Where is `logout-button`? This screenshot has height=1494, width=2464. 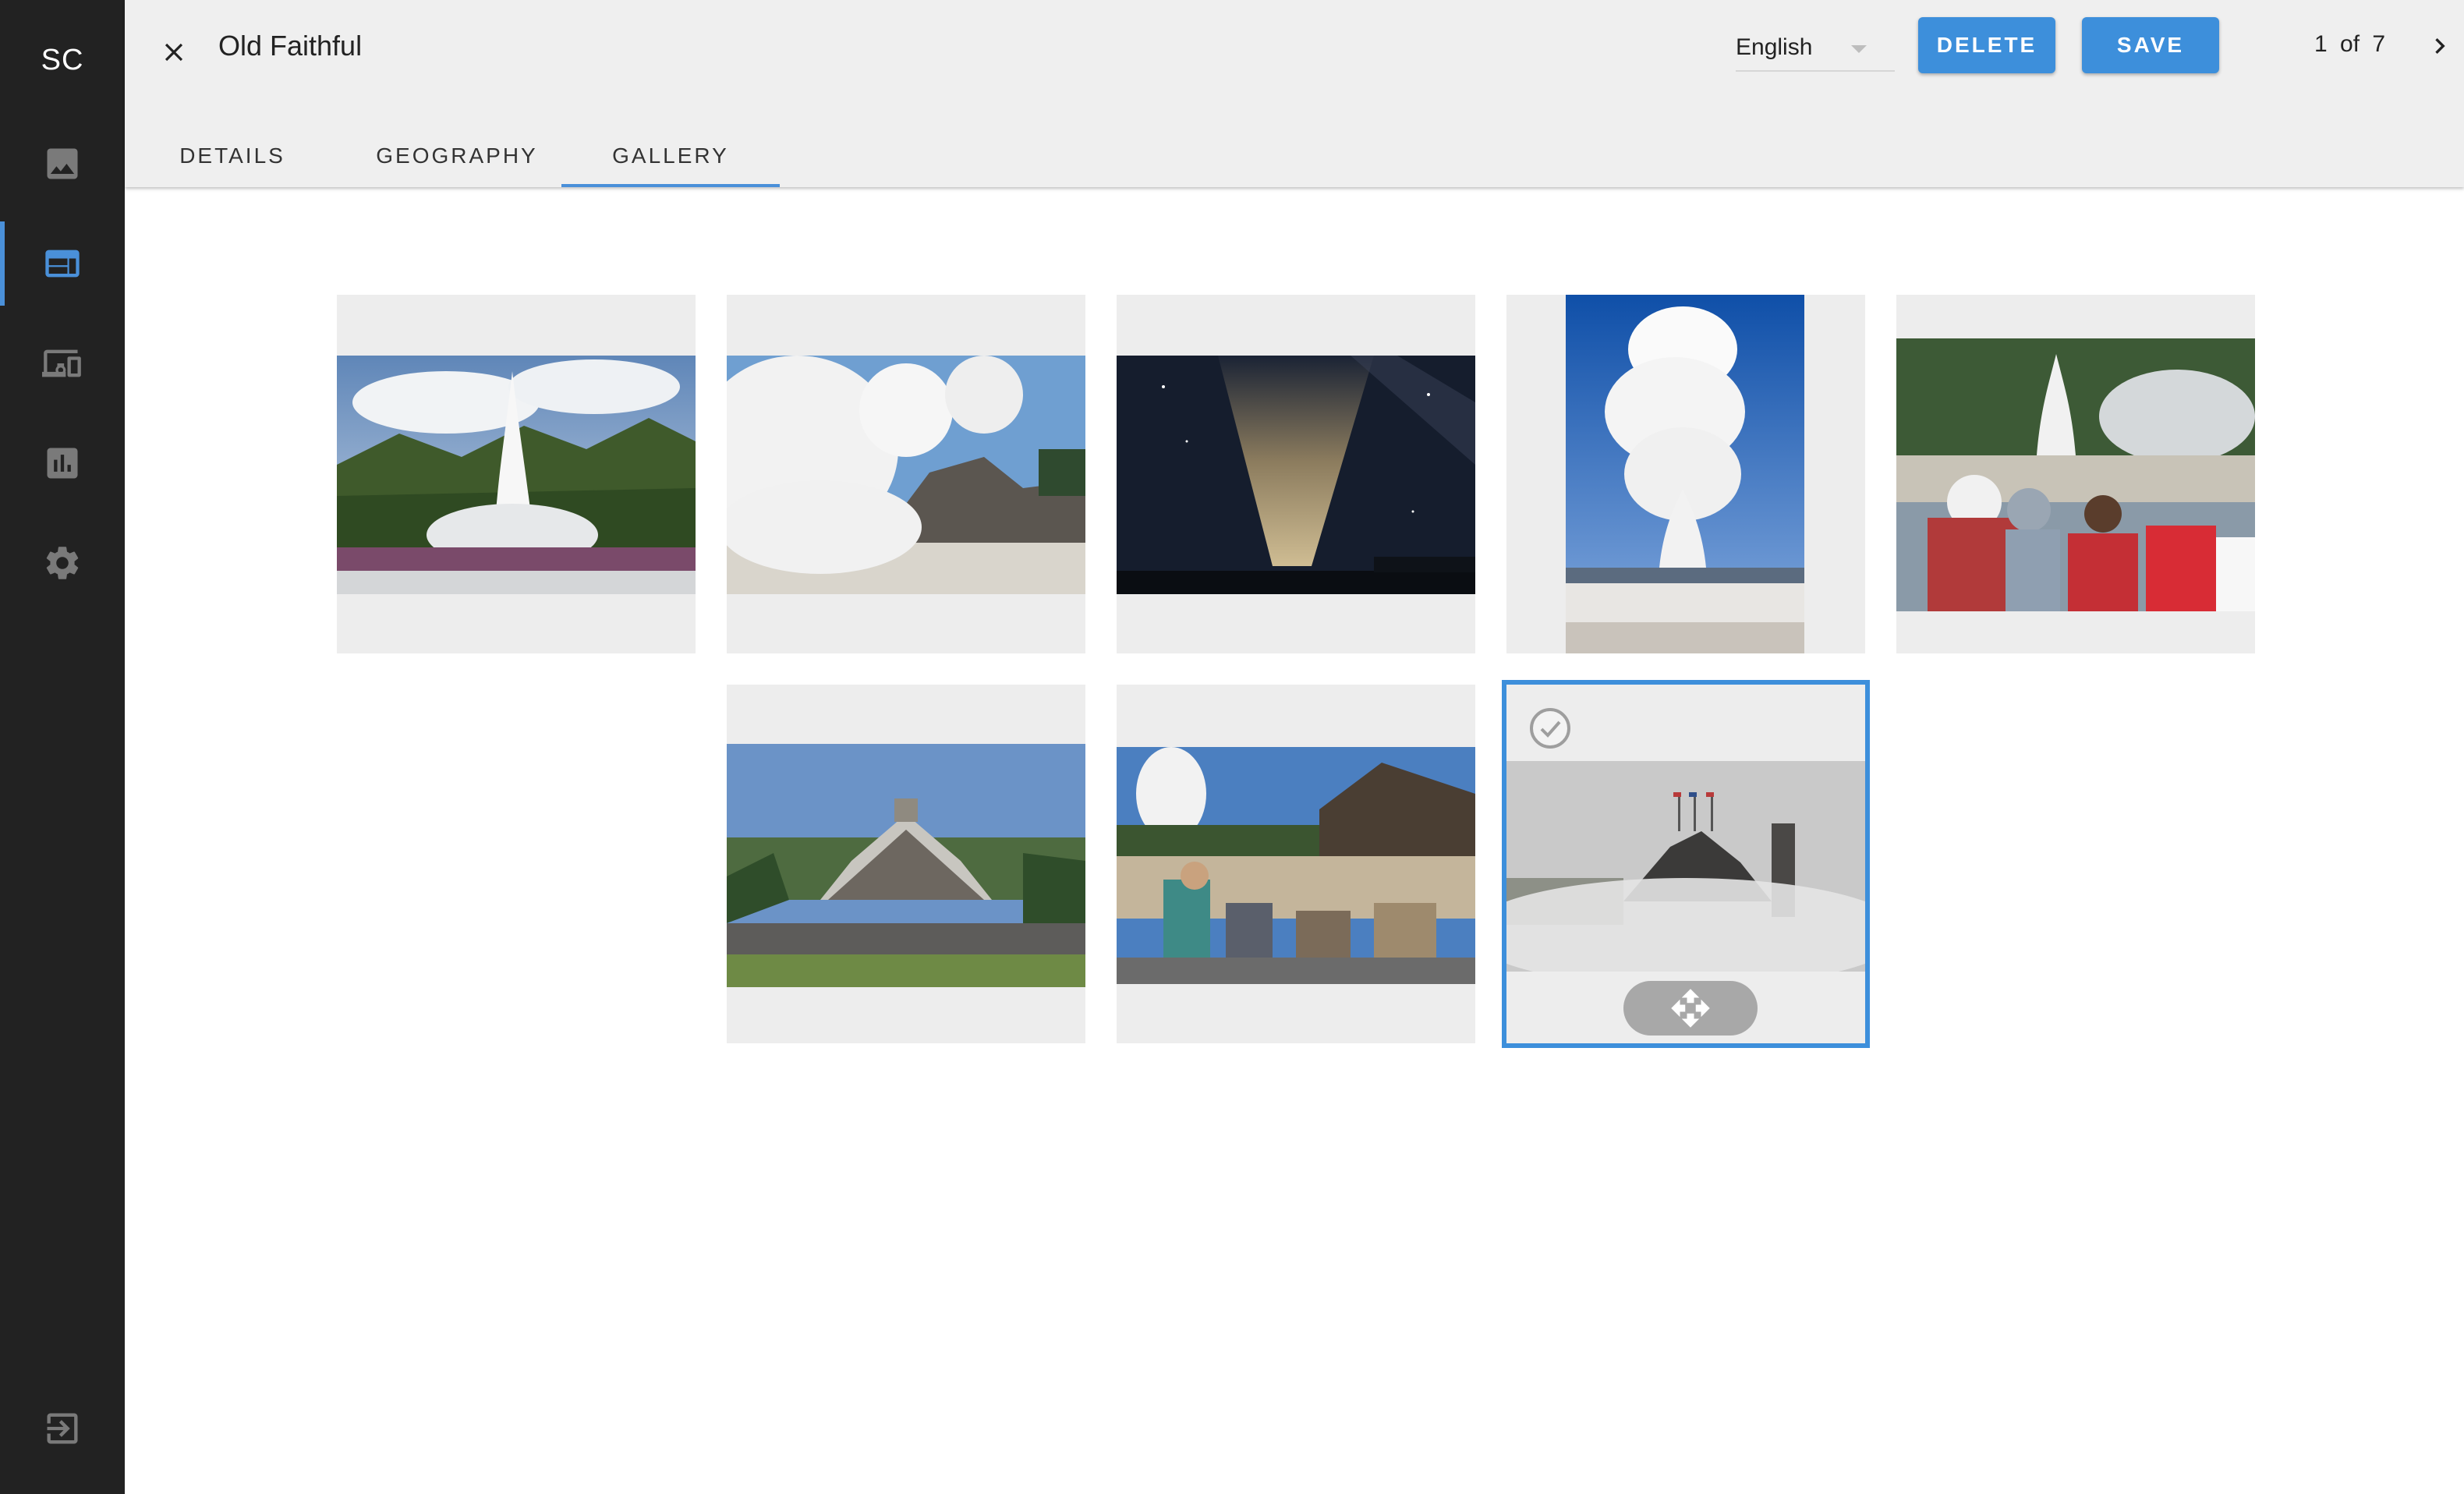
logout-button is located at coordinates (63, 1428).